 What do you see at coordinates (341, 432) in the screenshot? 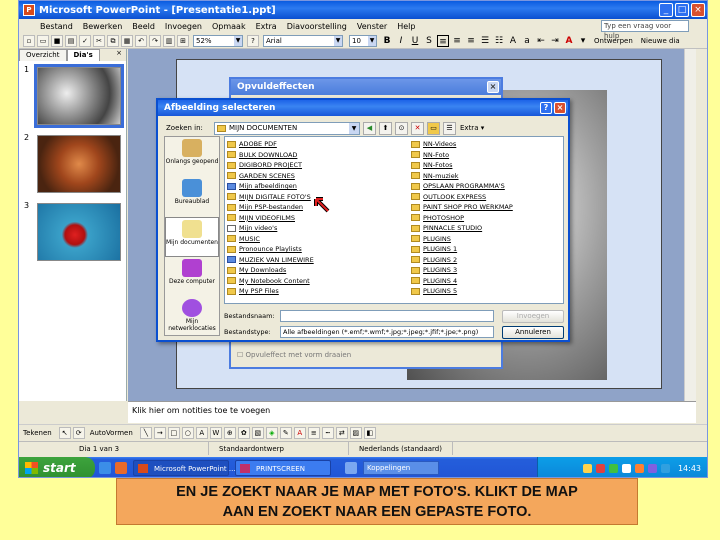
I see `arrow-style-icon: ⇄` at bounding box center [341, 432].